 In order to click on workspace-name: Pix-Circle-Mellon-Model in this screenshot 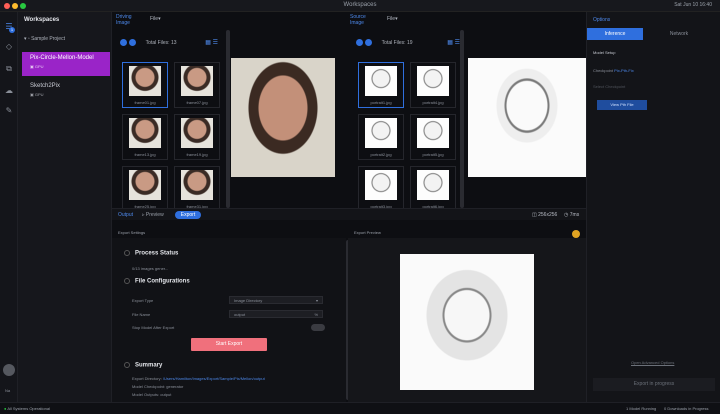, I will do `click(62, 58)`.